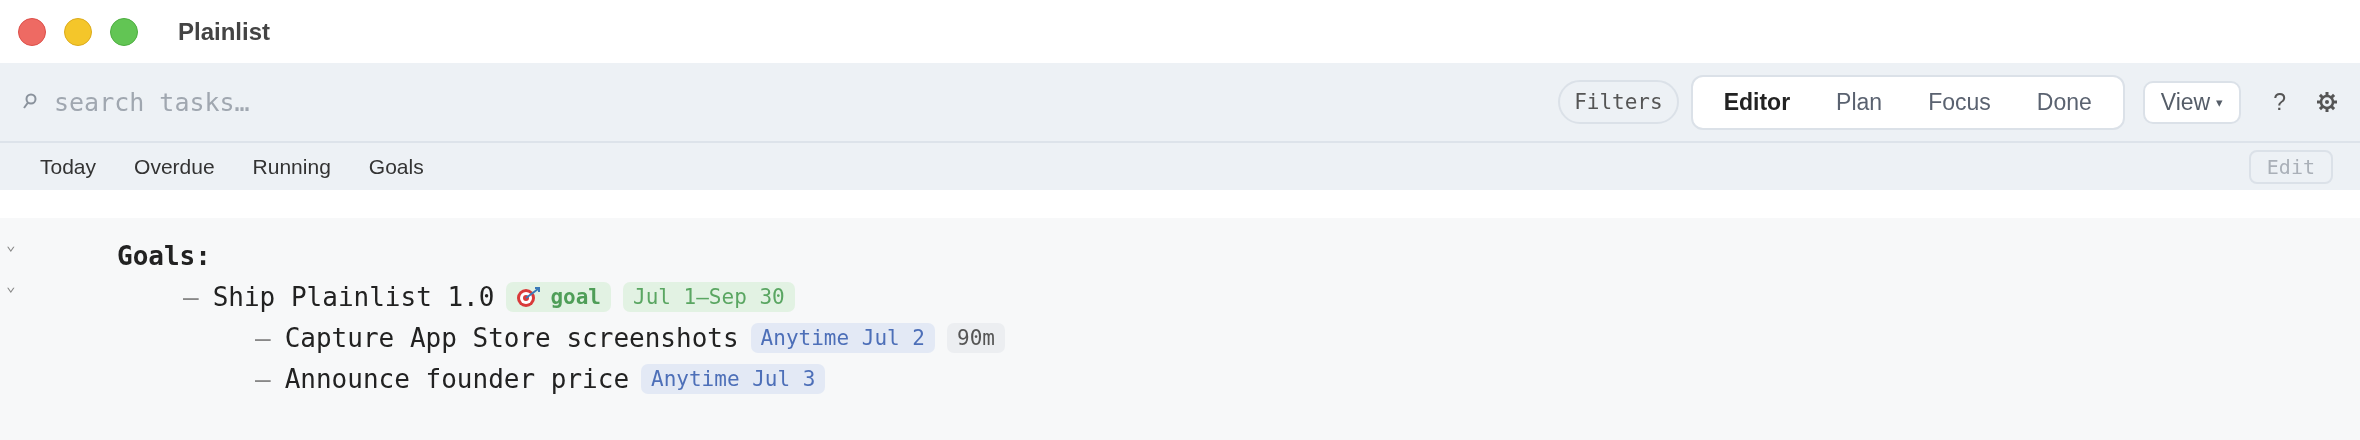  I want to click on date-tag: Anytime Jul 2, so click(842, 337).